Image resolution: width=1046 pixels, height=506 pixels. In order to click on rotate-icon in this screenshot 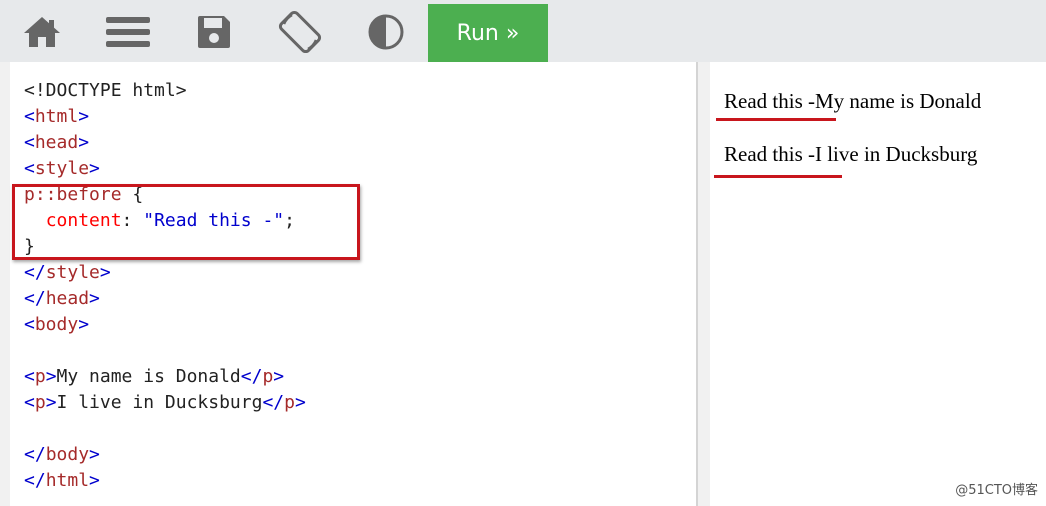, I will do `click(300, 32)`.